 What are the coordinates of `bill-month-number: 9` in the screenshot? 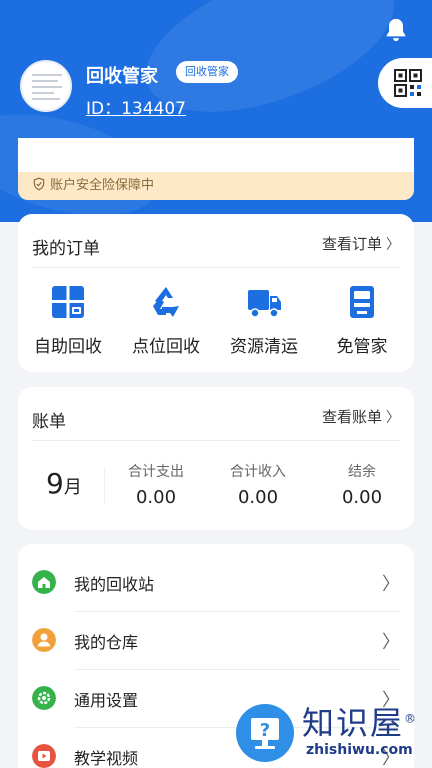 It's located at (55, 483).